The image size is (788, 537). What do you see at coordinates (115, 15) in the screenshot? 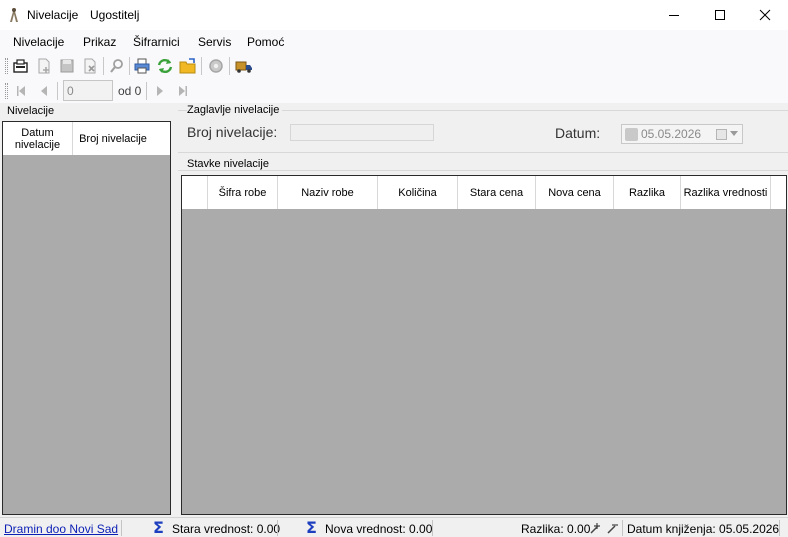
I see `window-subtitle: Ugostitelj` at bounding box center [115, 15].